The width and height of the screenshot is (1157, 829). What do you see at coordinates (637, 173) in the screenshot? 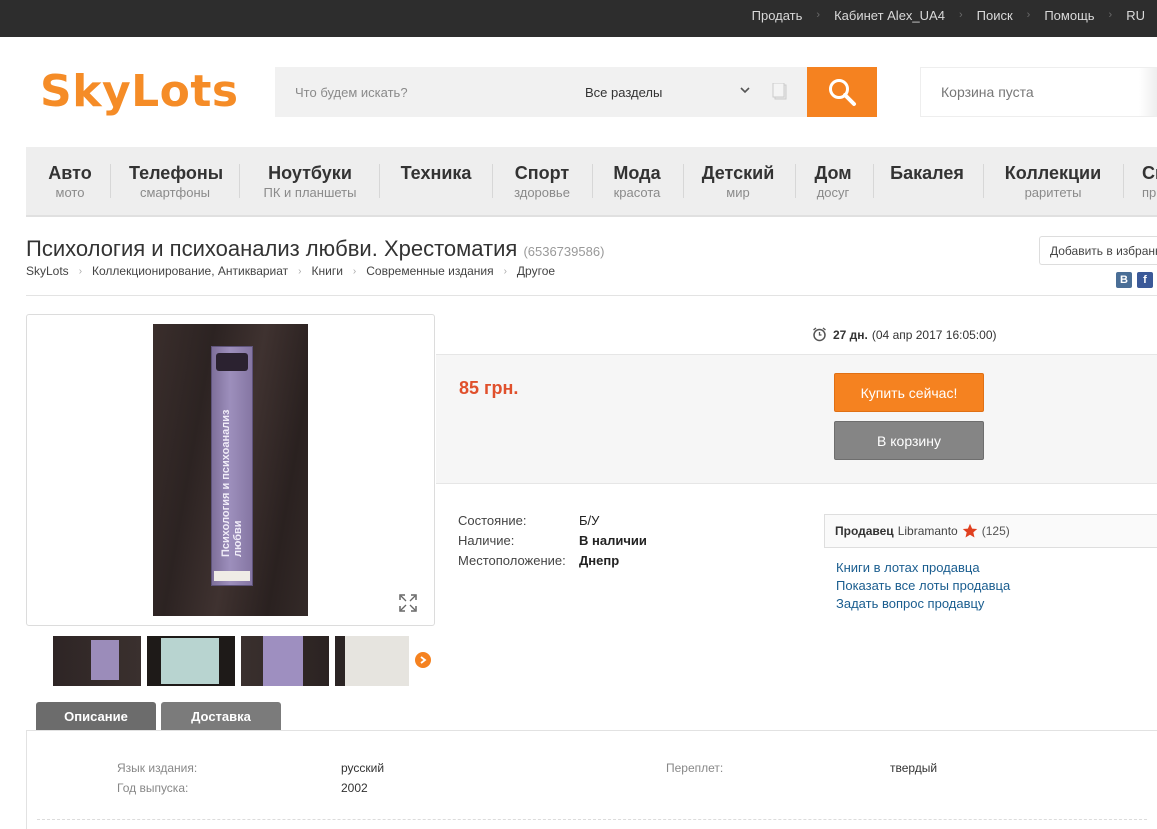
I see `category-title: Мода` at bounding box center [637, 173].